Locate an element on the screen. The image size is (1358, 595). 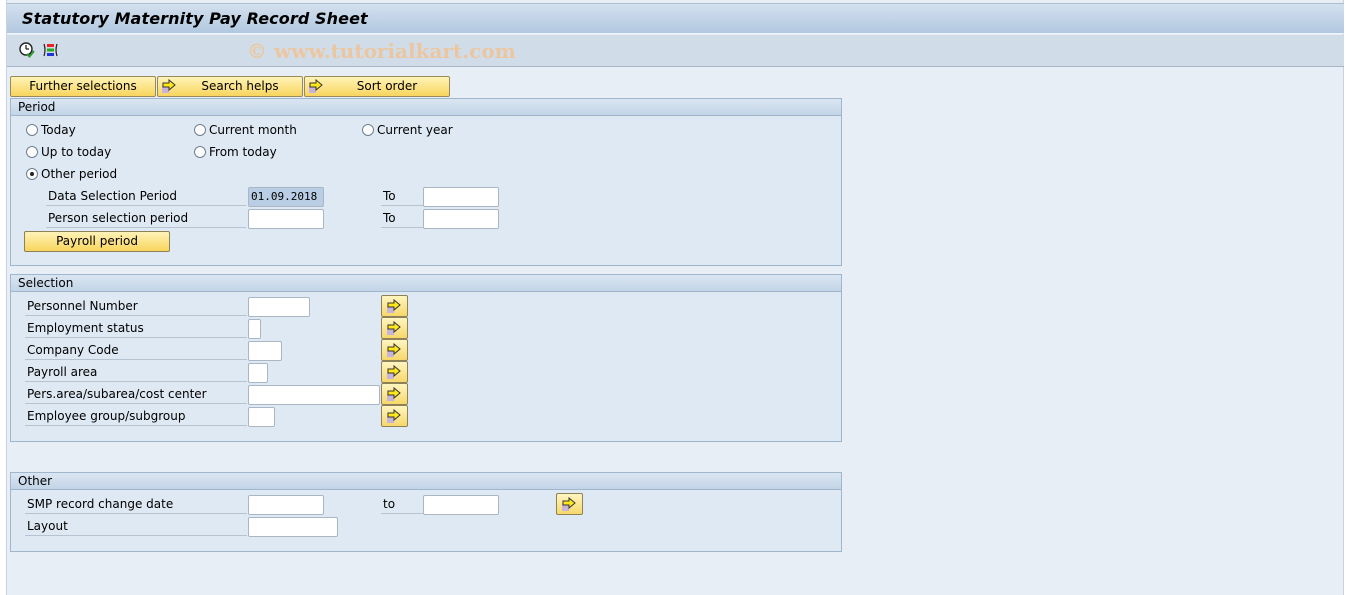
pers-area-multiple-selection-button is located at coordinates (394, 394).